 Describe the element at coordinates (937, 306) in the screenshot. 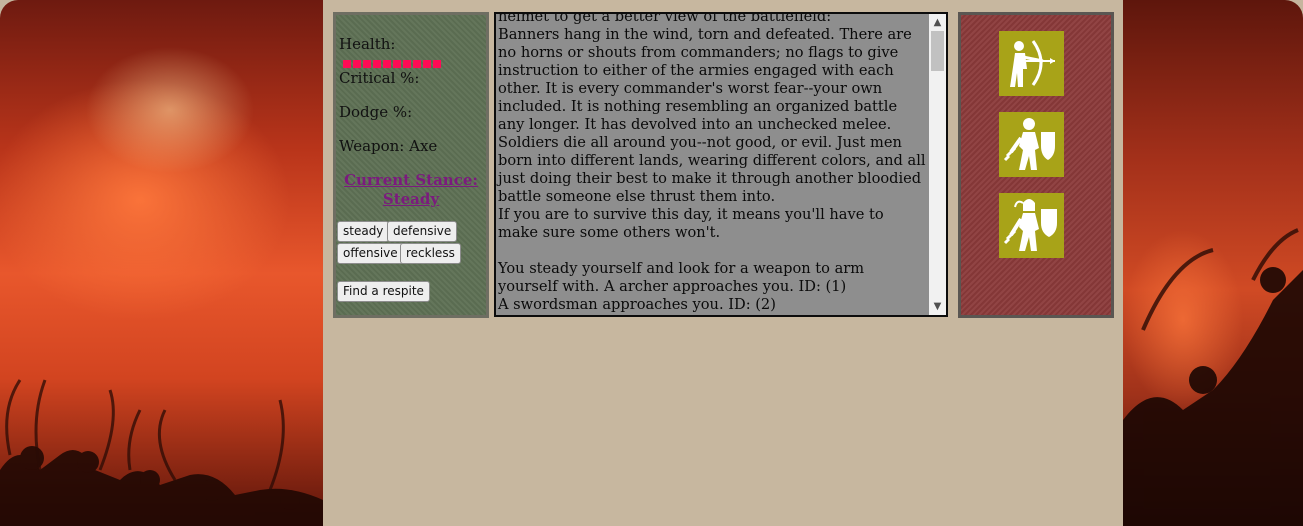

I see `scroll-down-icon: ▼` at that location.